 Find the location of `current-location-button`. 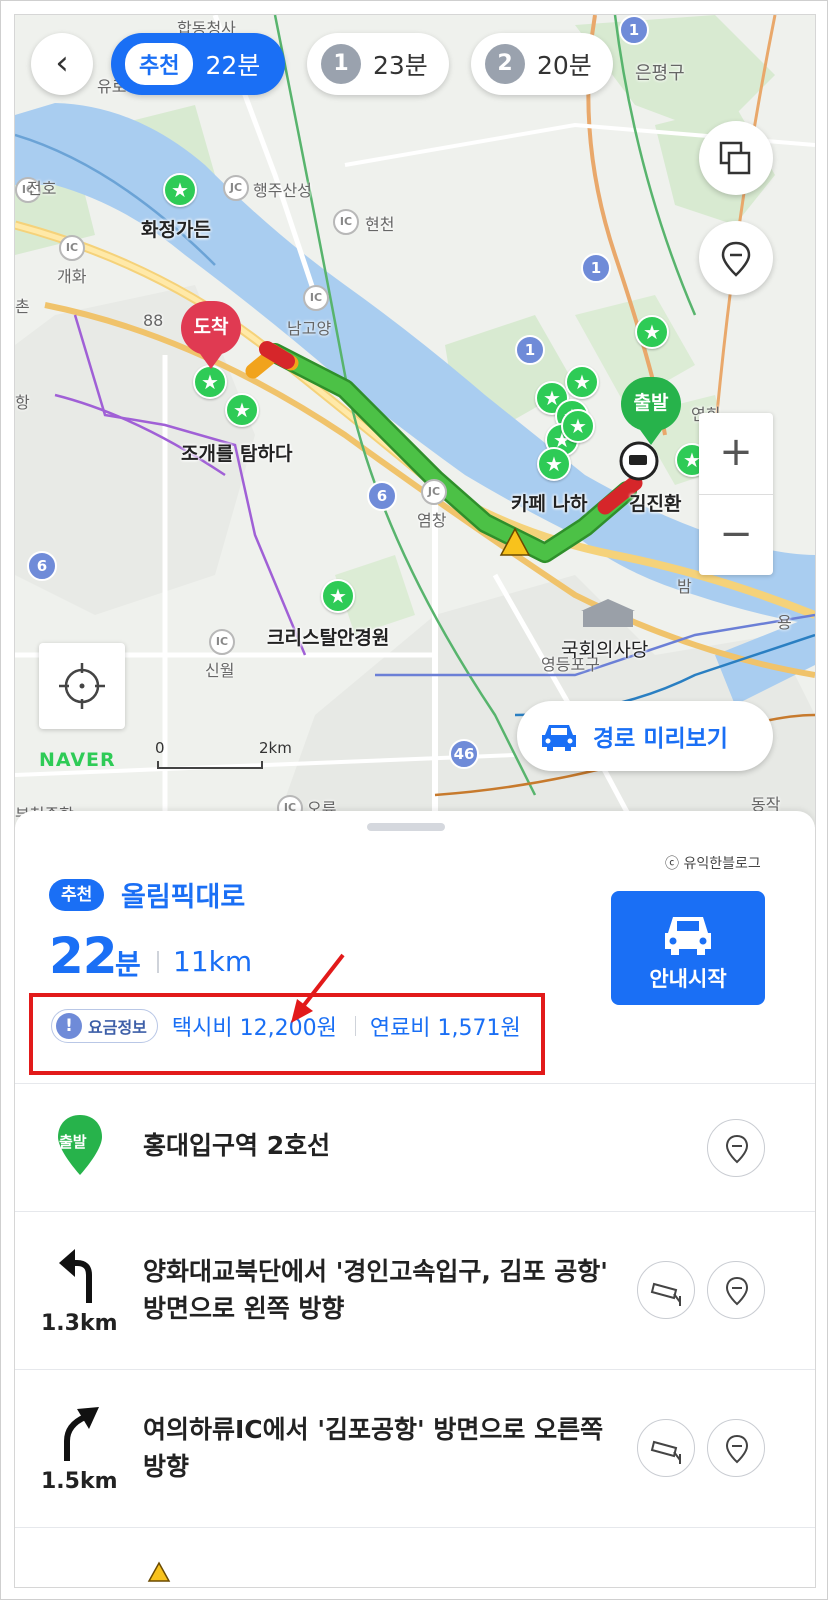

current-location-button is located at coordinates (82, 686).